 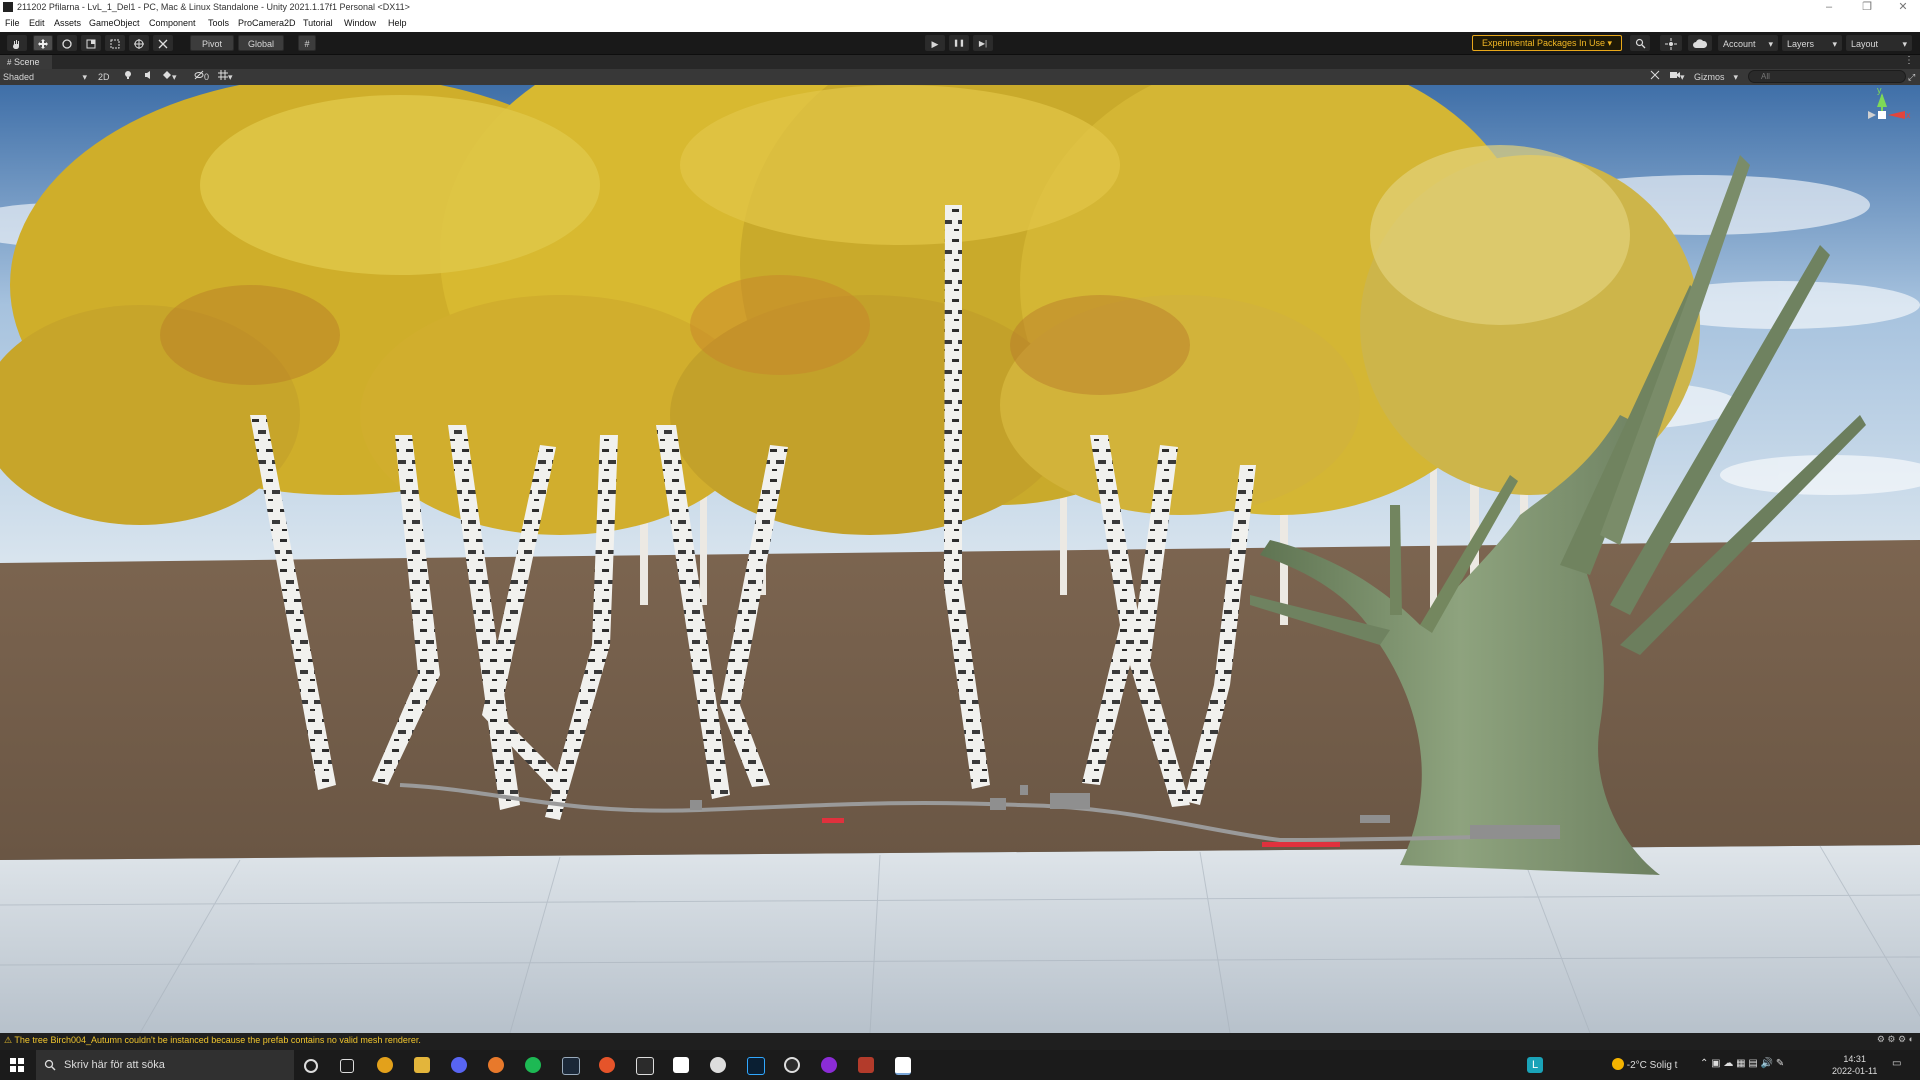 I want to click on hidden-objects-toggle: 0, so click(x=205, y=77).